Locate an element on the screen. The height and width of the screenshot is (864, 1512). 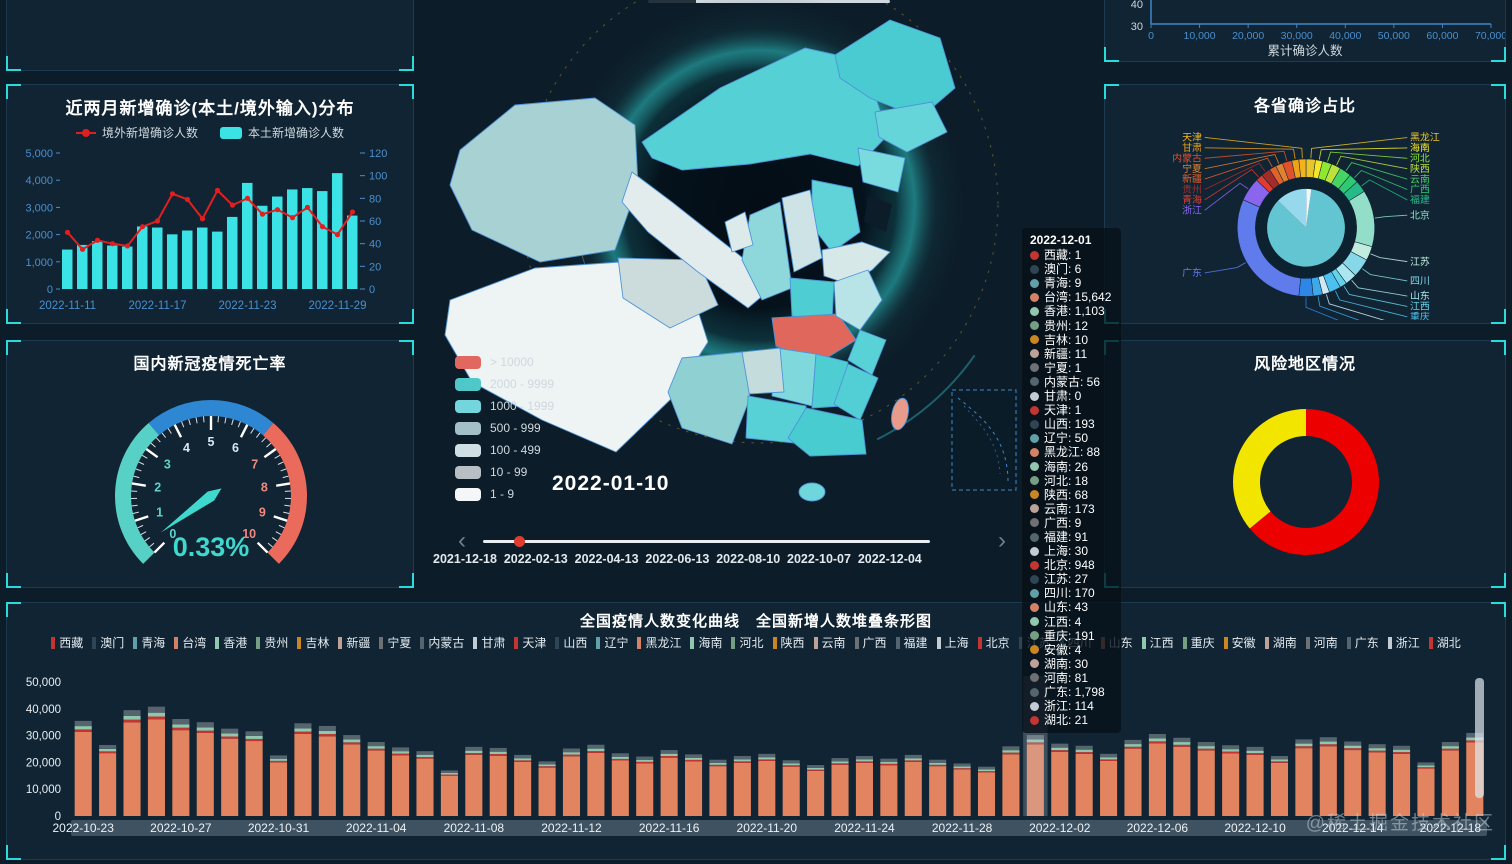
stacked-legend-item: 海南 is located at coordinates (706, 642).